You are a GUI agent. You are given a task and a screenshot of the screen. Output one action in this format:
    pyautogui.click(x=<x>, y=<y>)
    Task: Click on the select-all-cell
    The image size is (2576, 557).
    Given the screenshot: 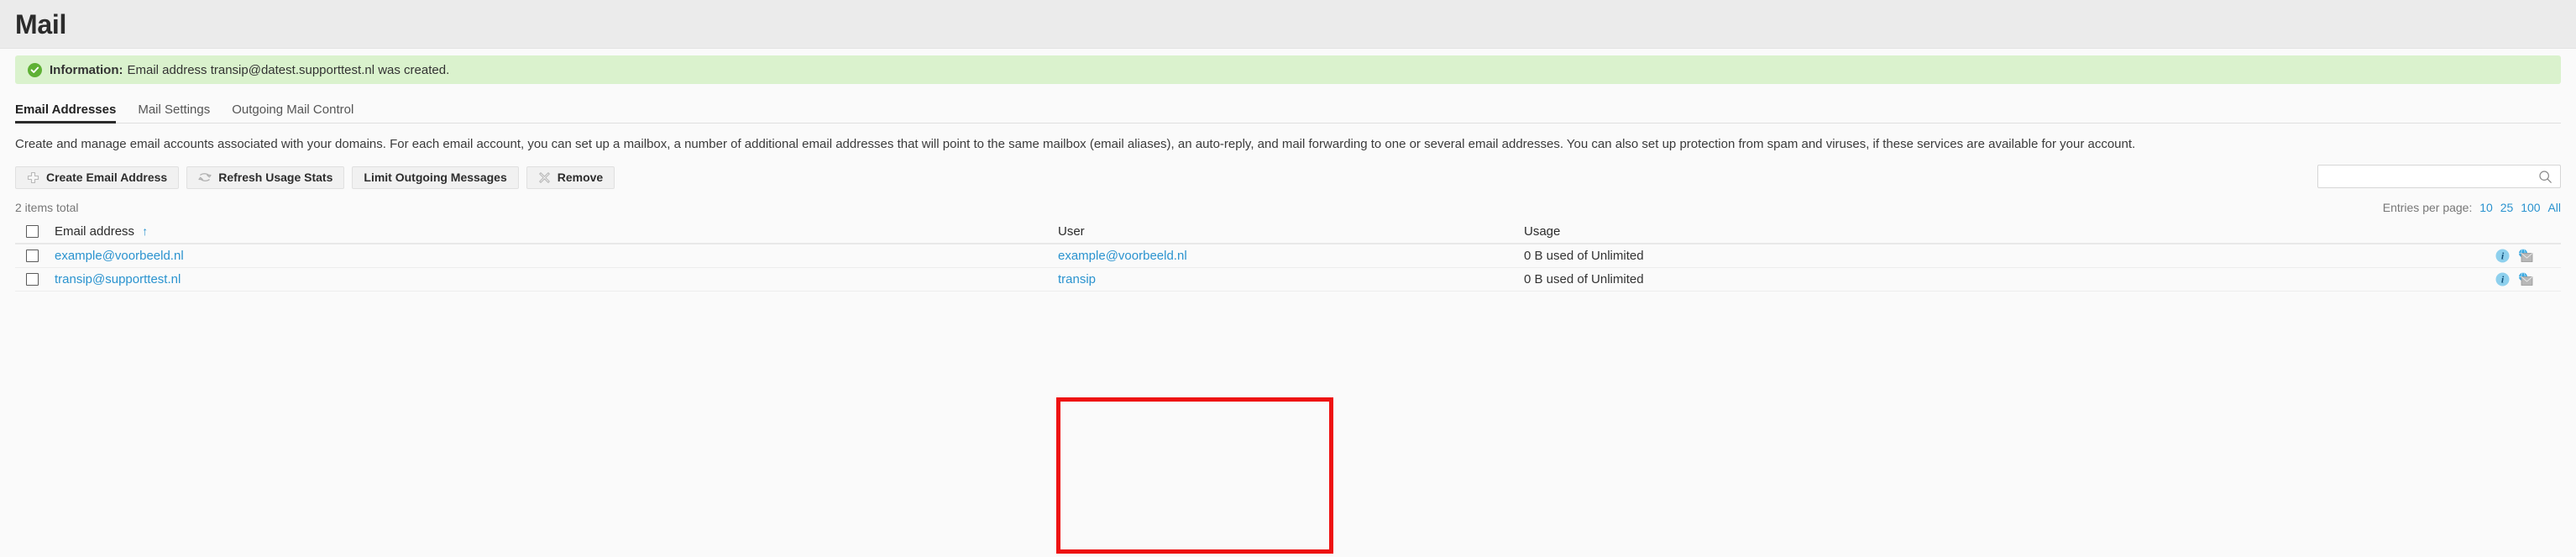 What is the action you would take?
    pyautogui.click(x=35, y=232)
    